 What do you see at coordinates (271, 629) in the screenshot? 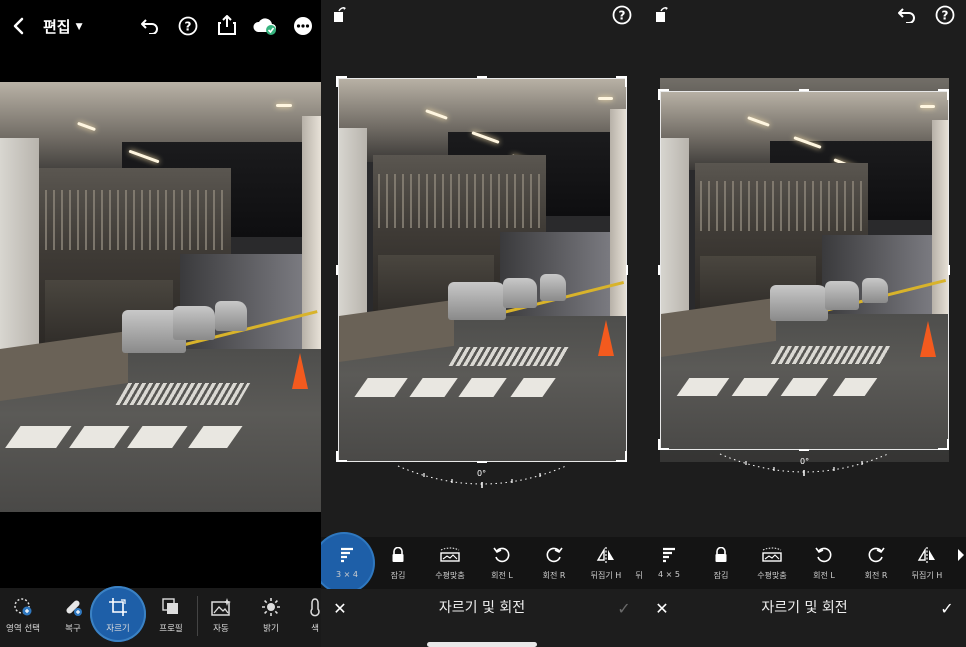
I see `tool-label: 밝기` at bounding box center [271, 629].